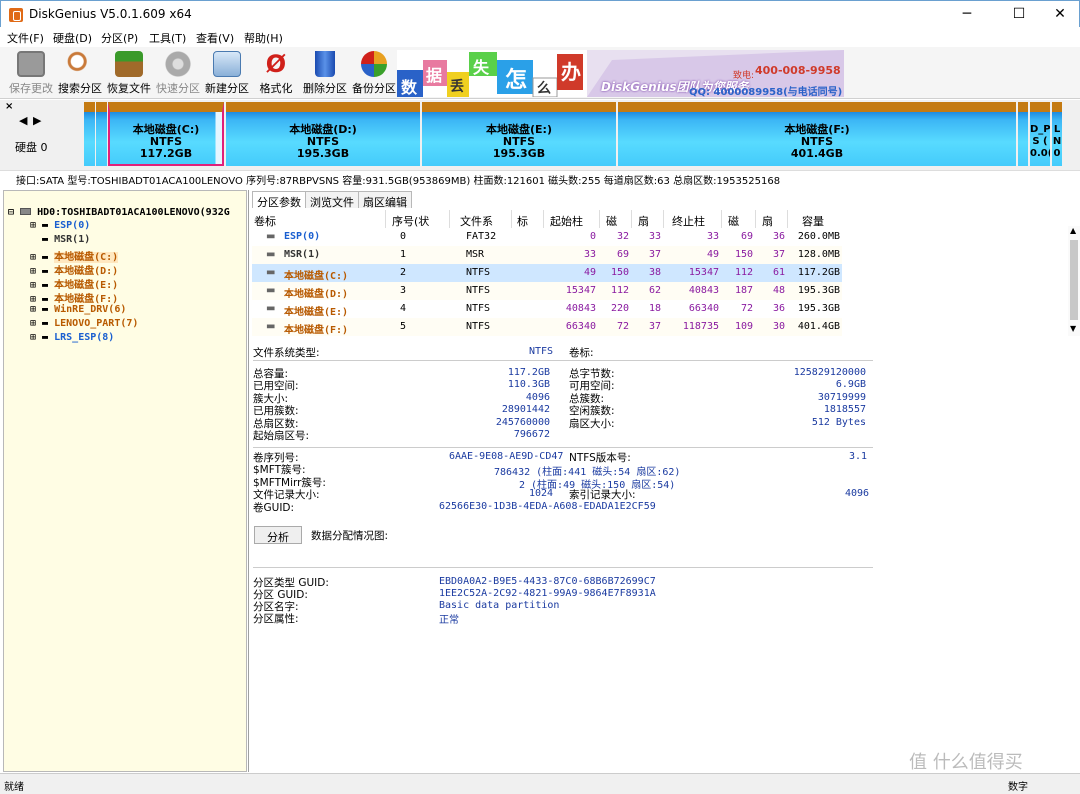 This screenshot has width=1080, height=794. What do you see at coordinates (817, 134) in the screenshot?
I see `partition-f-block: 本地磁盘(F:) NTFS 401.4GB` at bounding box center [817, 134].